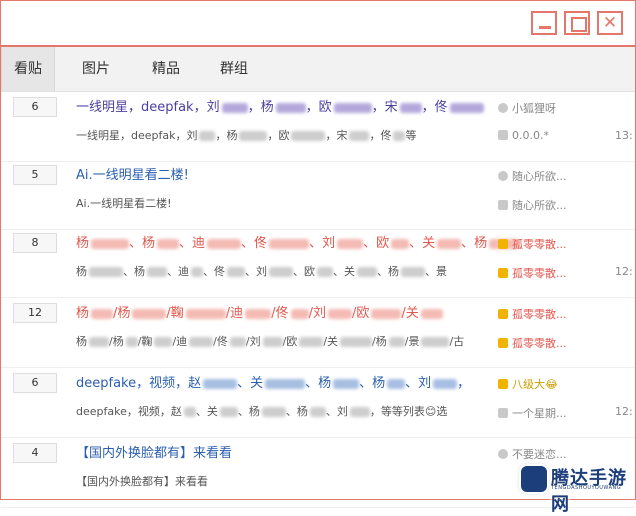 The width and height of the screenshot is (636, 516). I want to click on thread-preview-text: 、迪, so click(178, 271).